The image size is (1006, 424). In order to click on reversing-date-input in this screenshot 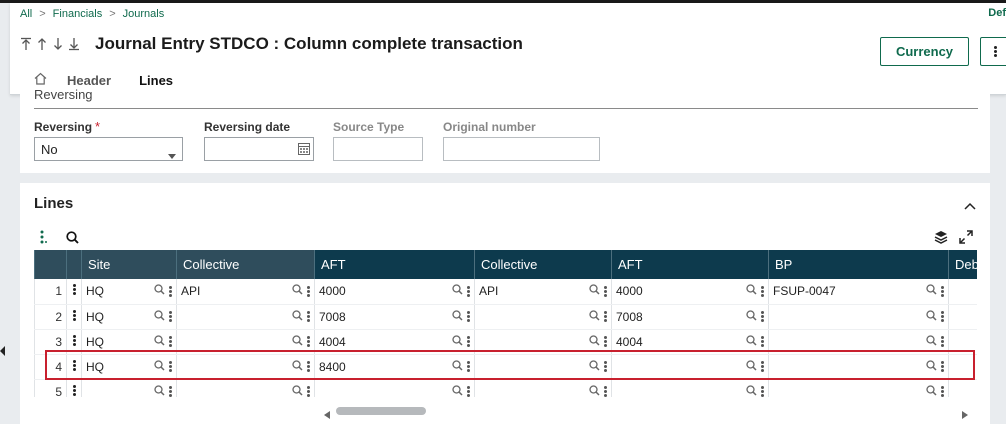, I will do `click(259, 149)`.